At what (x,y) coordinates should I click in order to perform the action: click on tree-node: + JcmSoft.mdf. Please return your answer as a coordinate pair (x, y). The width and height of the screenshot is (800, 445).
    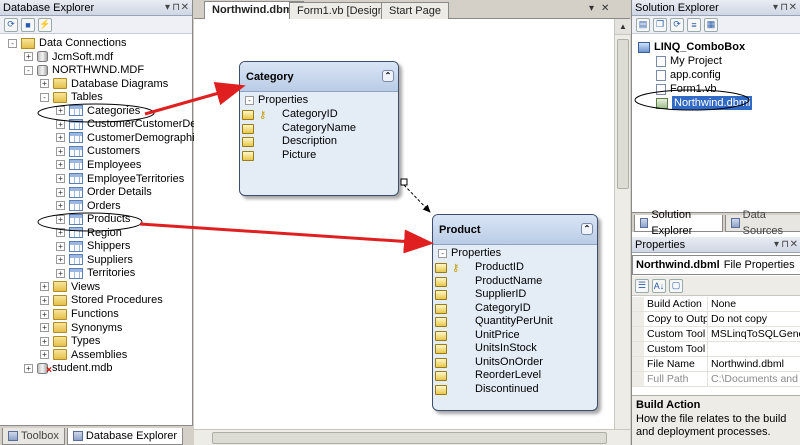
    Looking at the image, I should click on (68, 57).